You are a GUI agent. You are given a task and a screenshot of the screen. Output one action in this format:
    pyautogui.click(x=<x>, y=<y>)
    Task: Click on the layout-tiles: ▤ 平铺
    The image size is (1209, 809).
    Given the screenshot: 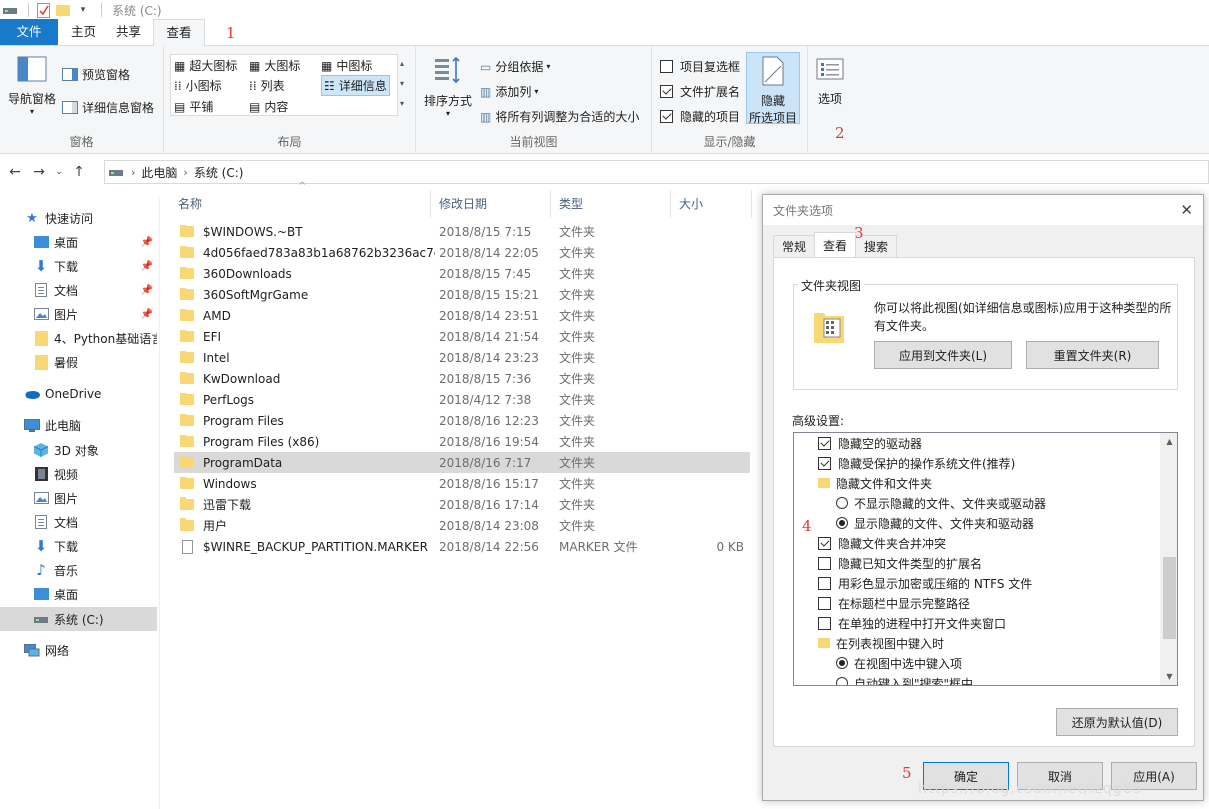 What is the action you would take?
    pyautogui.click(x=193, y=106)
    